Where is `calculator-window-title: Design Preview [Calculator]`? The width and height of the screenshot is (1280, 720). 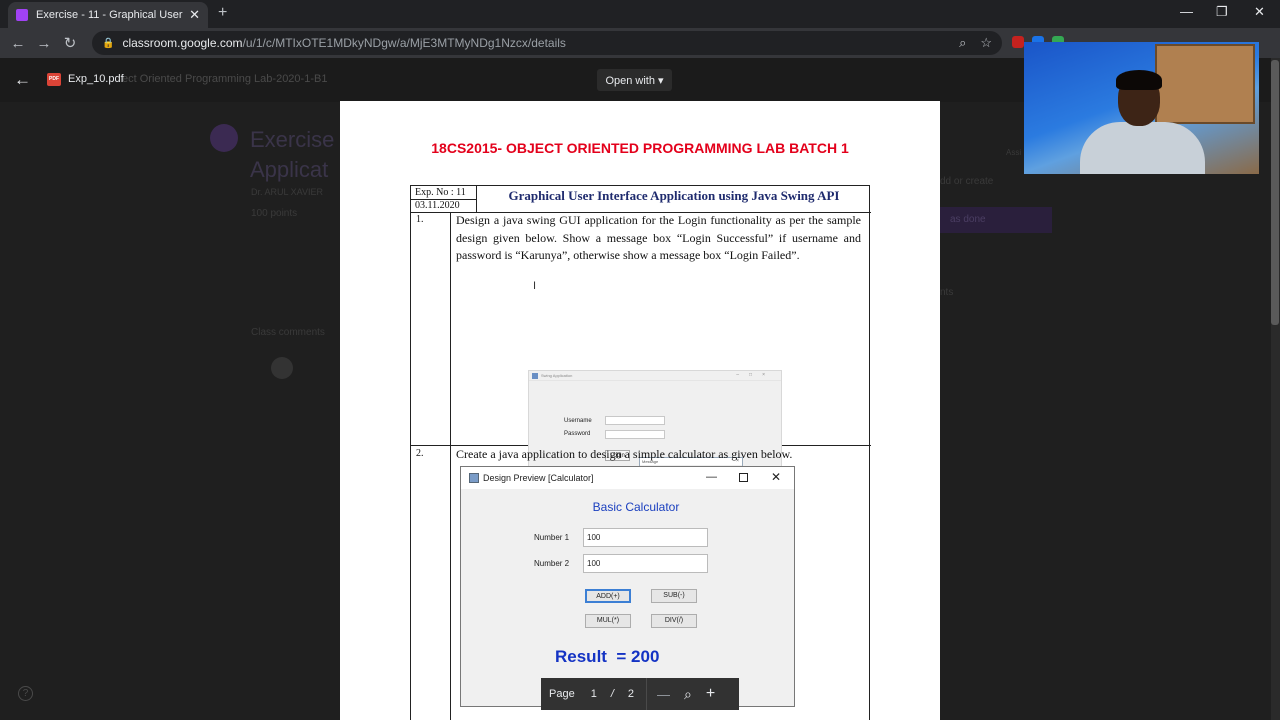
calculator-window-title: Design Preview [Calculator] is located at coordinates (538, 478).